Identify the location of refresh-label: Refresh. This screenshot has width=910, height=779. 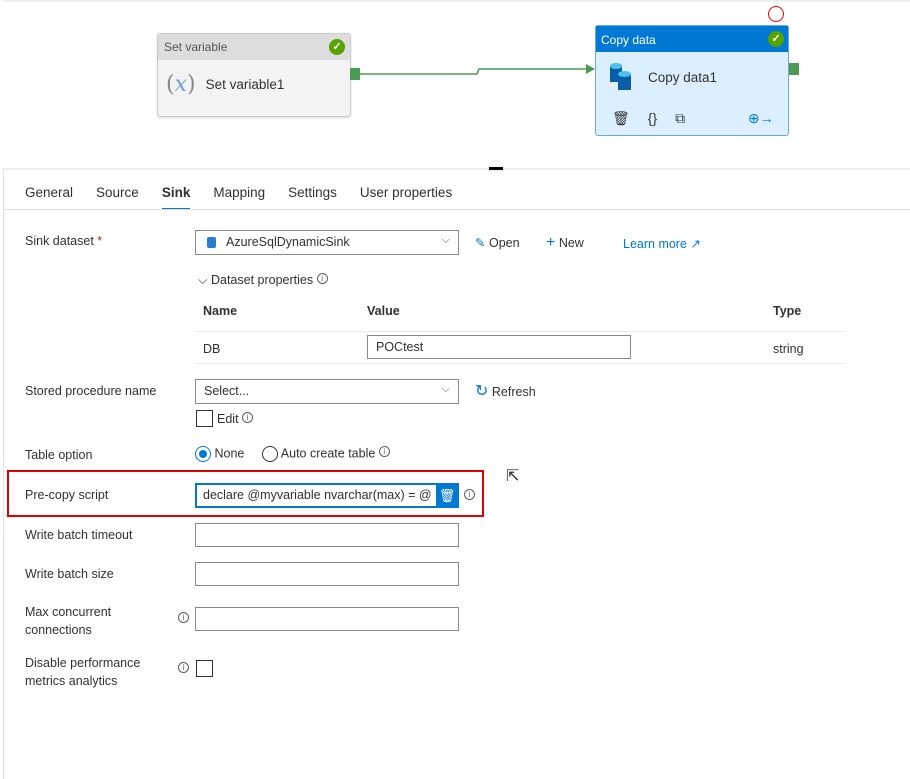
(513, 392).